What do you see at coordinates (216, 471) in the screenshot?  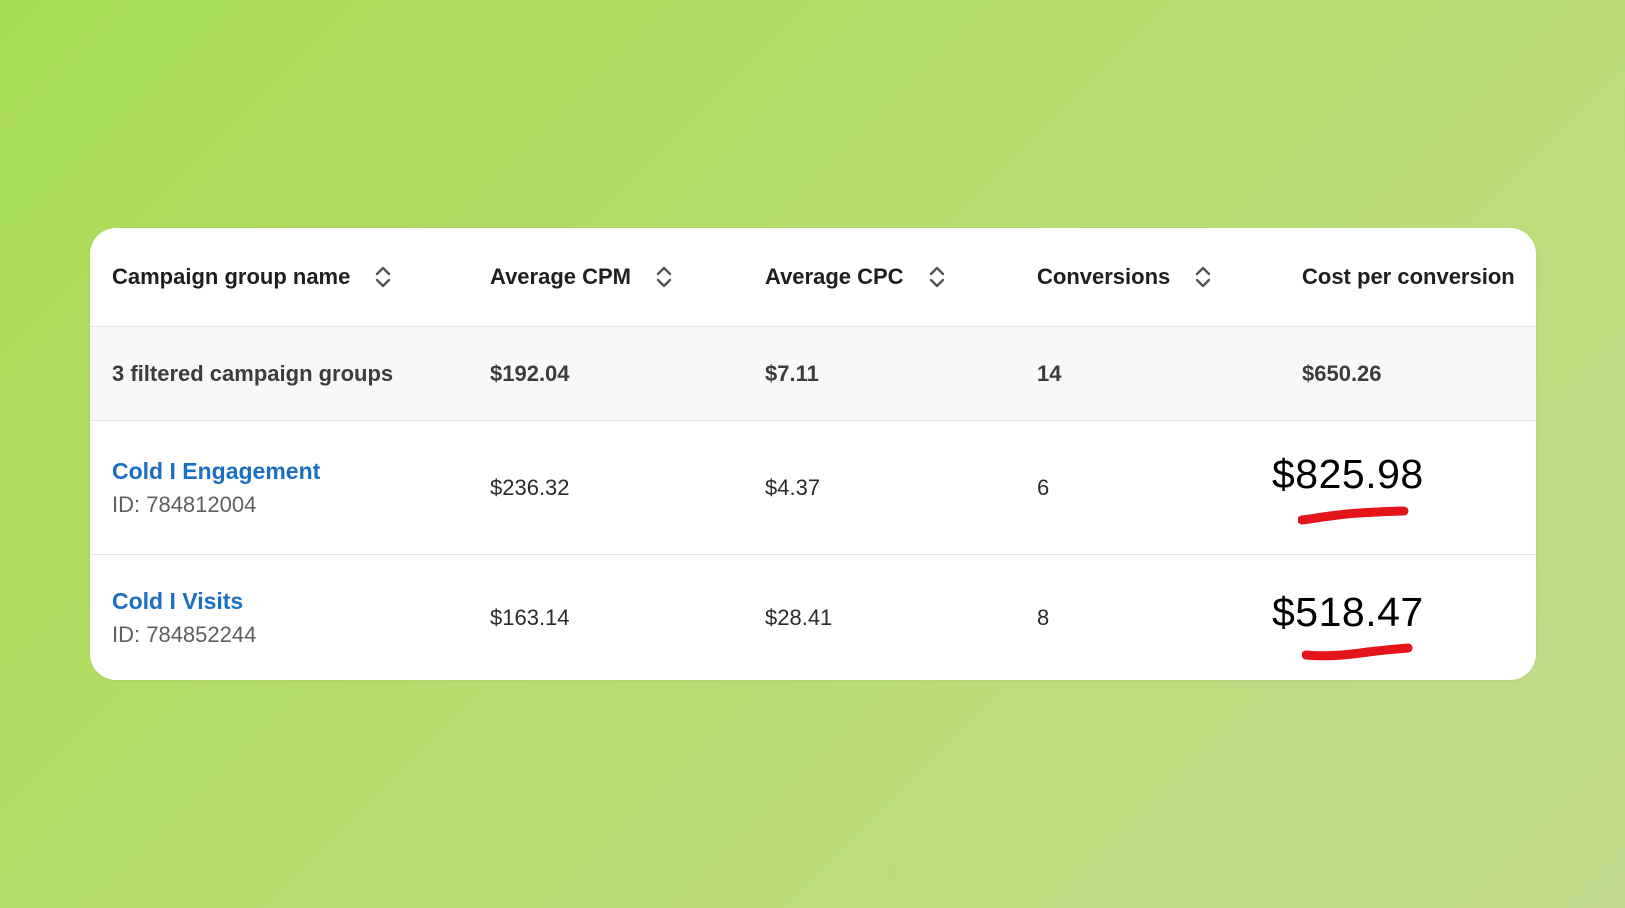 I see `campaign-group-link: Cold I Engagement` at bounding box center [216, 471].